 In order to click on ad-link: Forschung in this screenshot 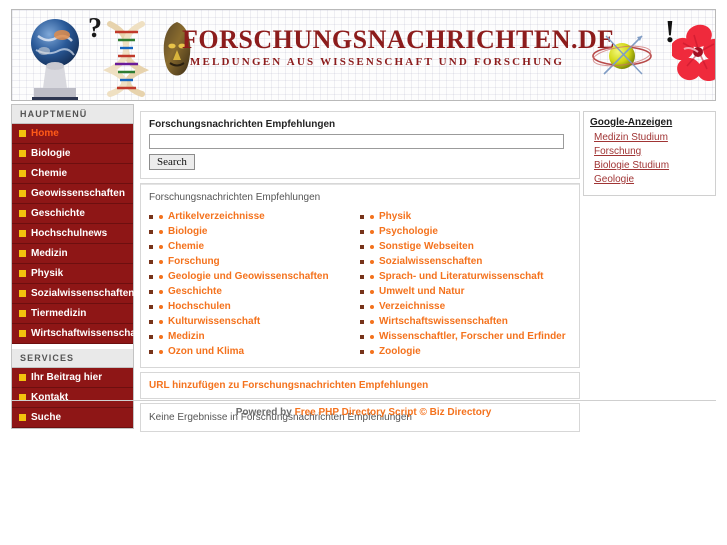, I will do `click(649, 152)`.